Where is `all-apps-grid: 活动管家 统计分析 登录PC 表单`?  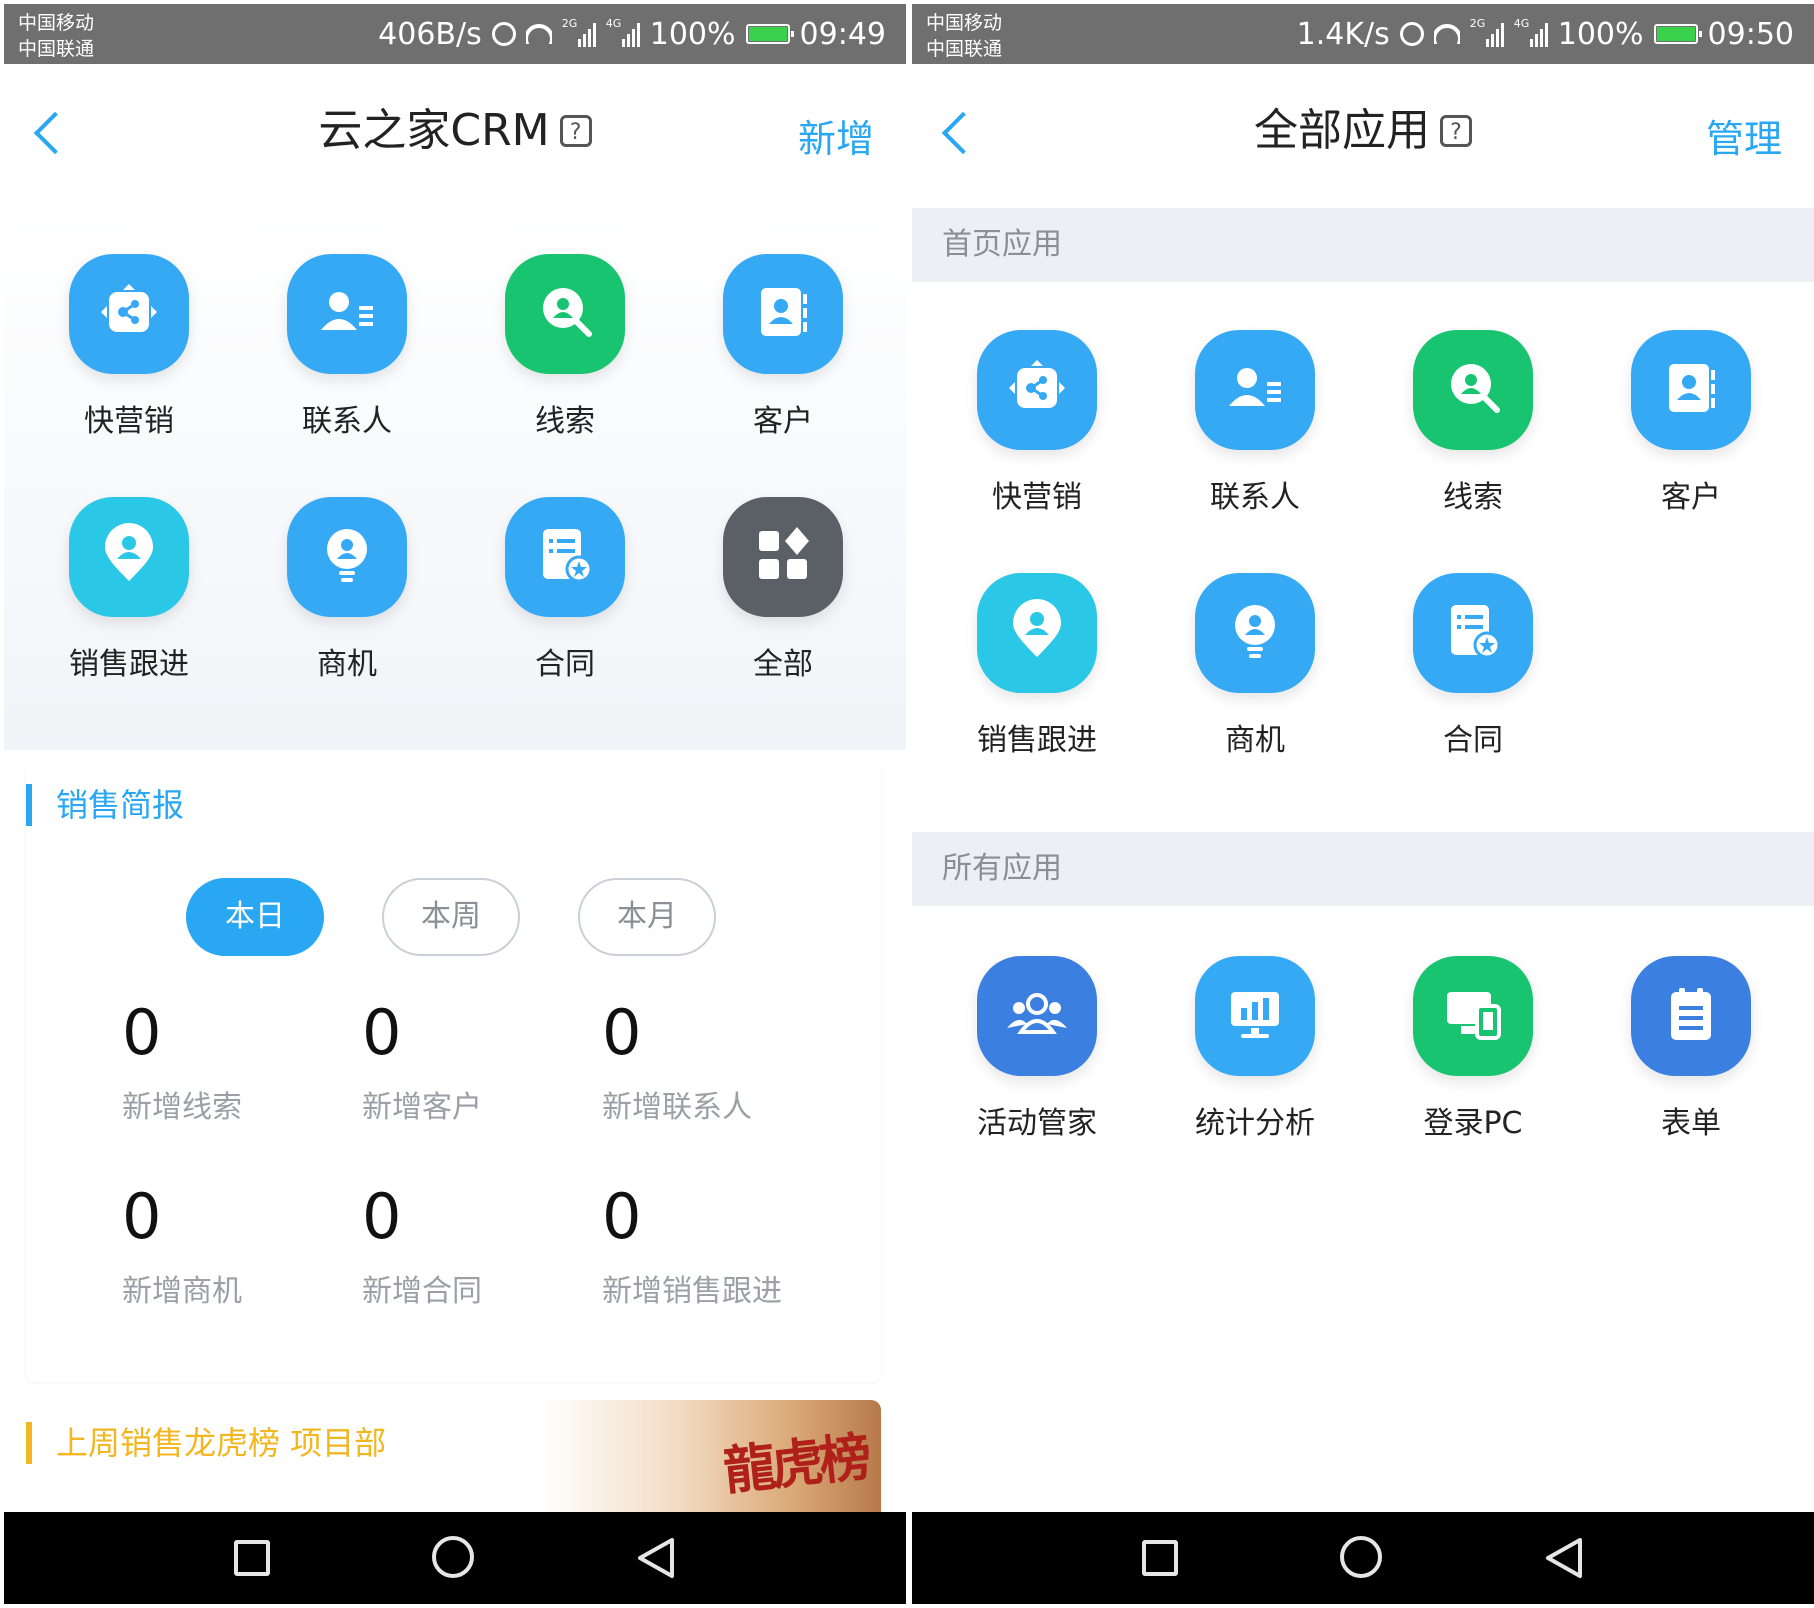
all-apps-grid: 活动管家 统计分析 登录PC 表单 is located at coordinates (1368, 1077).